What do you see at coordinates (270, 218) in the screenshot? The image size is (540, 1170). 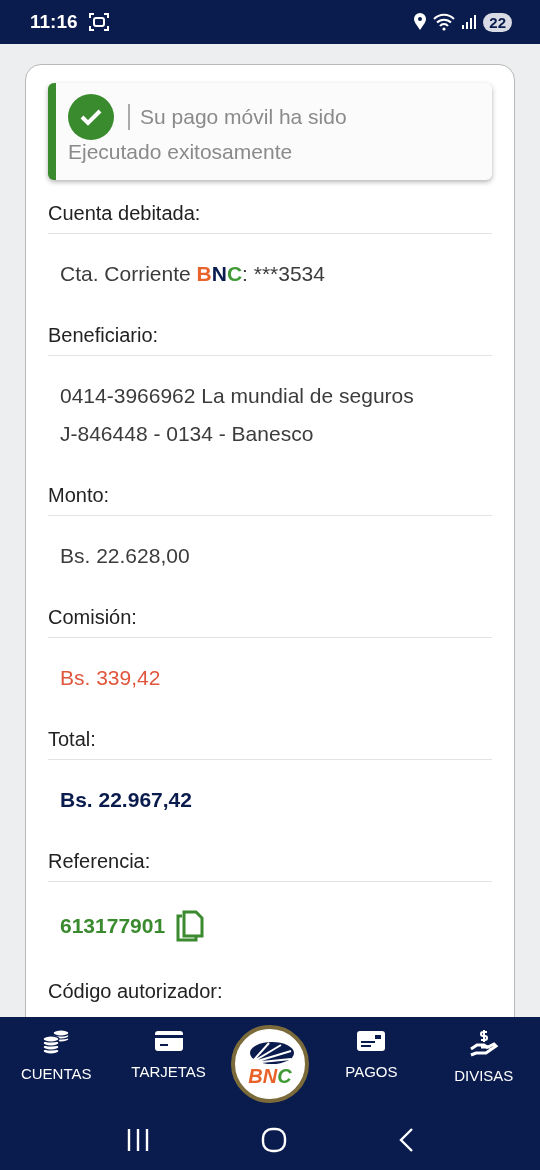 I see `field-label: Cuenta debitada:` at bounding box center [270, 218].